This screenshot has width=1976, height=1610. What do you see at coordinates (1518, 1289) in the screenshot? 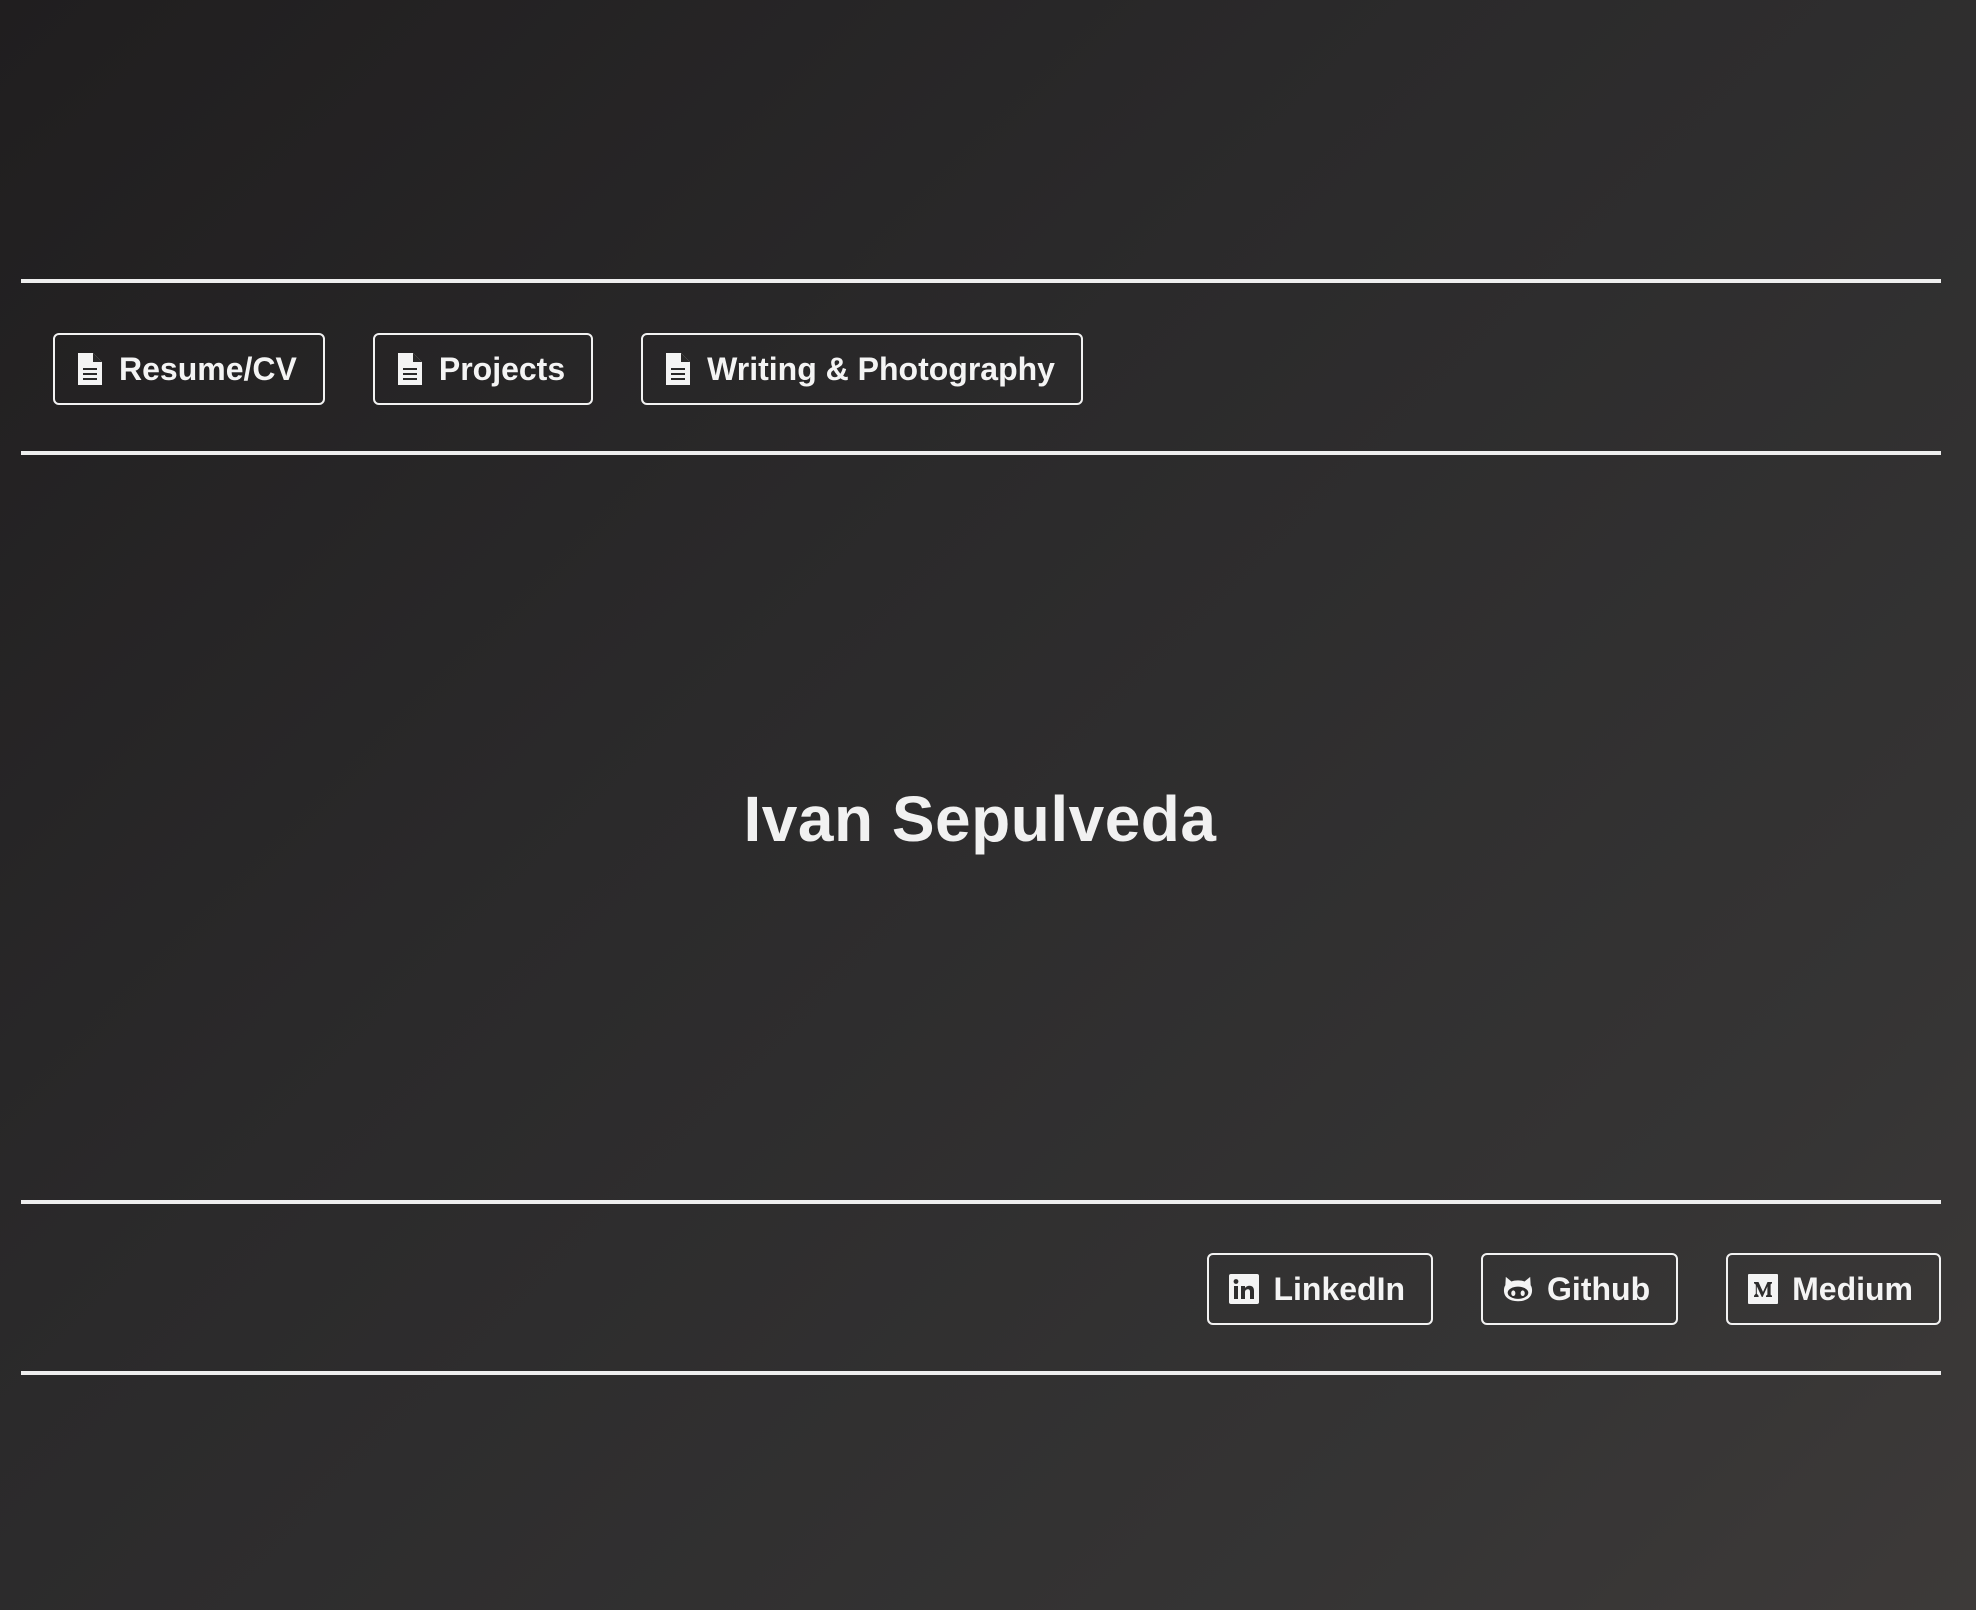
I see `github-icon` at bounding box center [1518, 1289].